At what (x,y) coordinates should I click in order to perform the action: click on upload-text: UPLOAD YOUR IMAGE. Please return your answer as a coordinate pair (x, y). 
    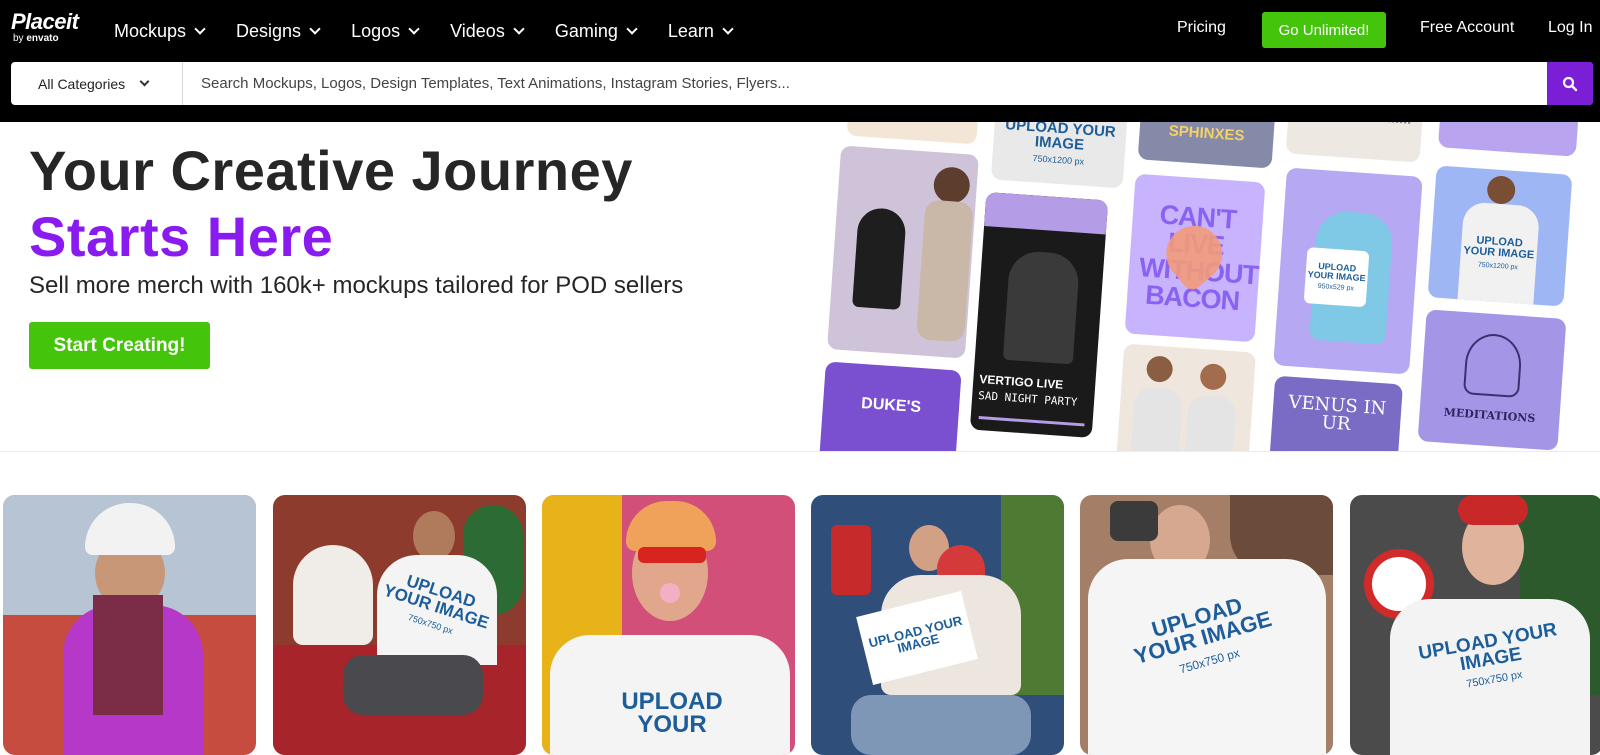
    Looking at the image, I should click on (915, 634).